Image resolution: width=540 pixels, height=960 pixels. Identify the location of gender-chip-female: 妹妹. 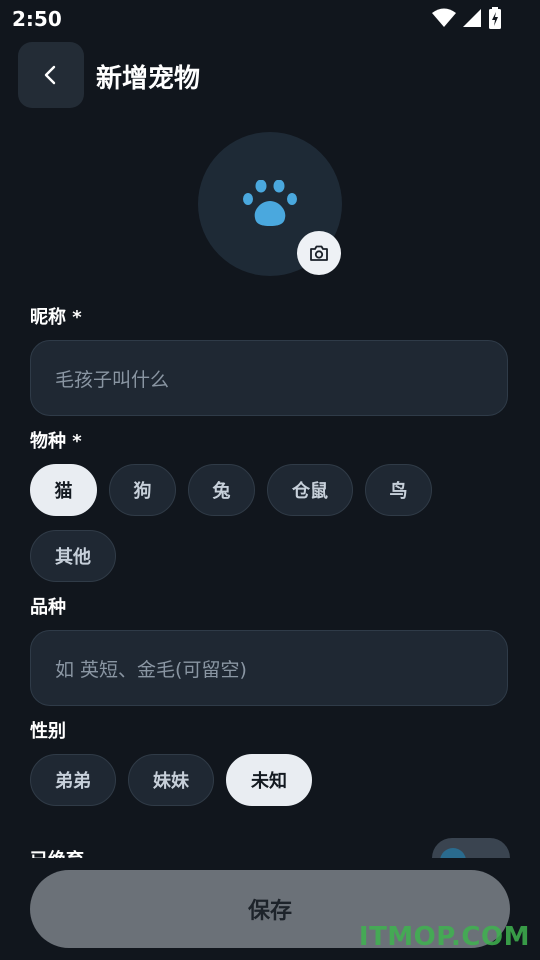
(171, 780).